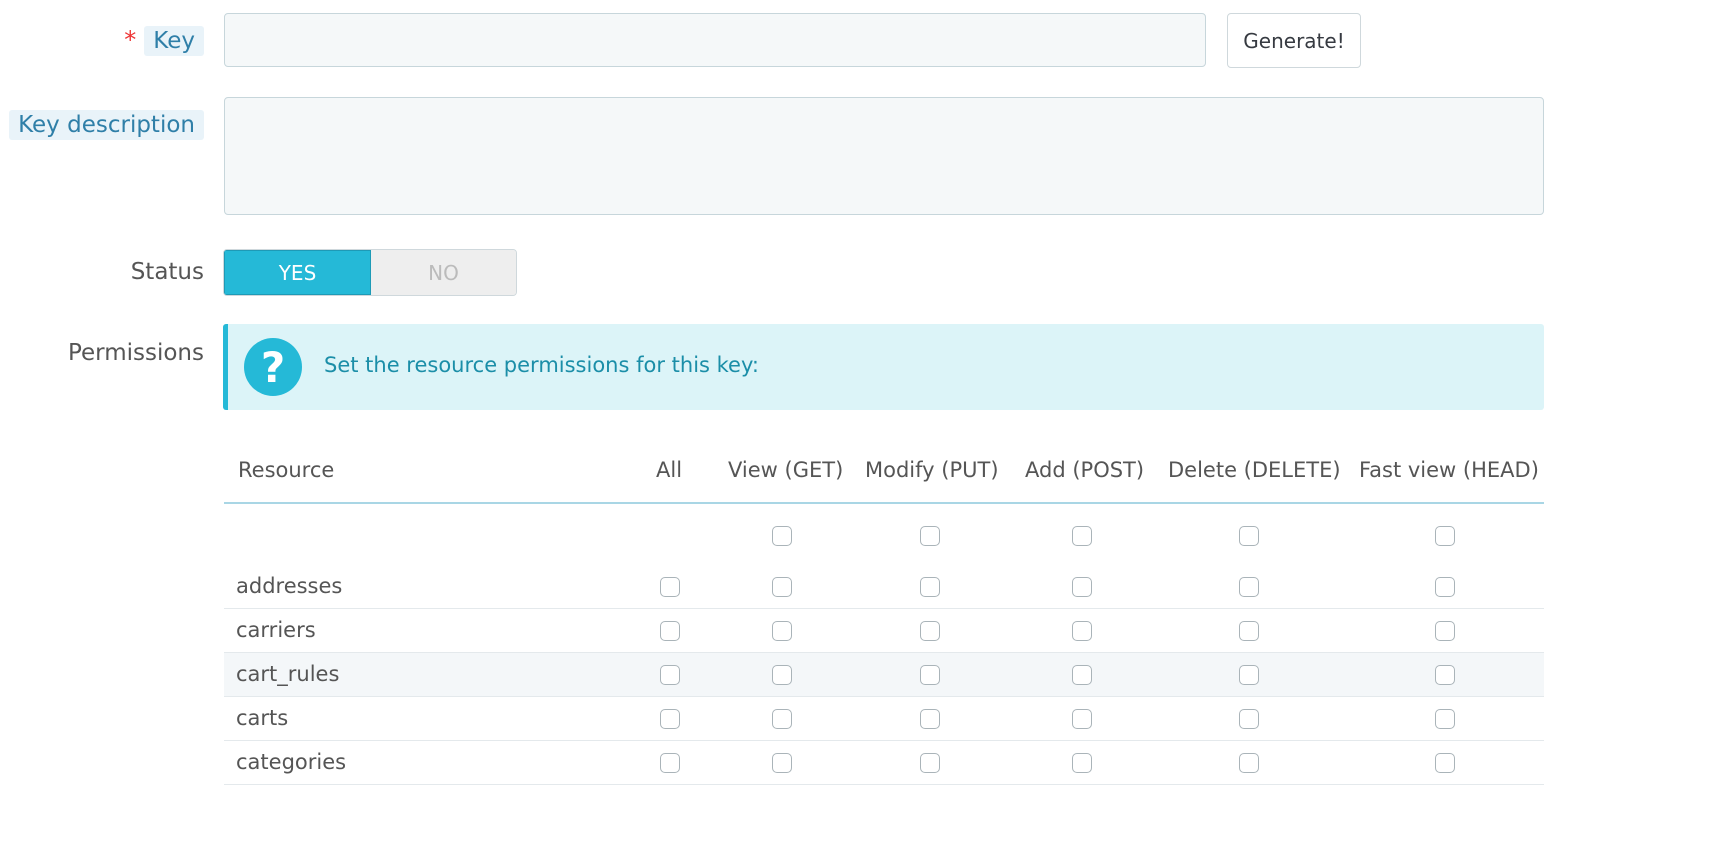 This screenshot has height=864, width=1712. What do you see at coordinates (782, 536) in the screenshot?
I see `select-all-view-checkbox` at bounding box center [782, 536].